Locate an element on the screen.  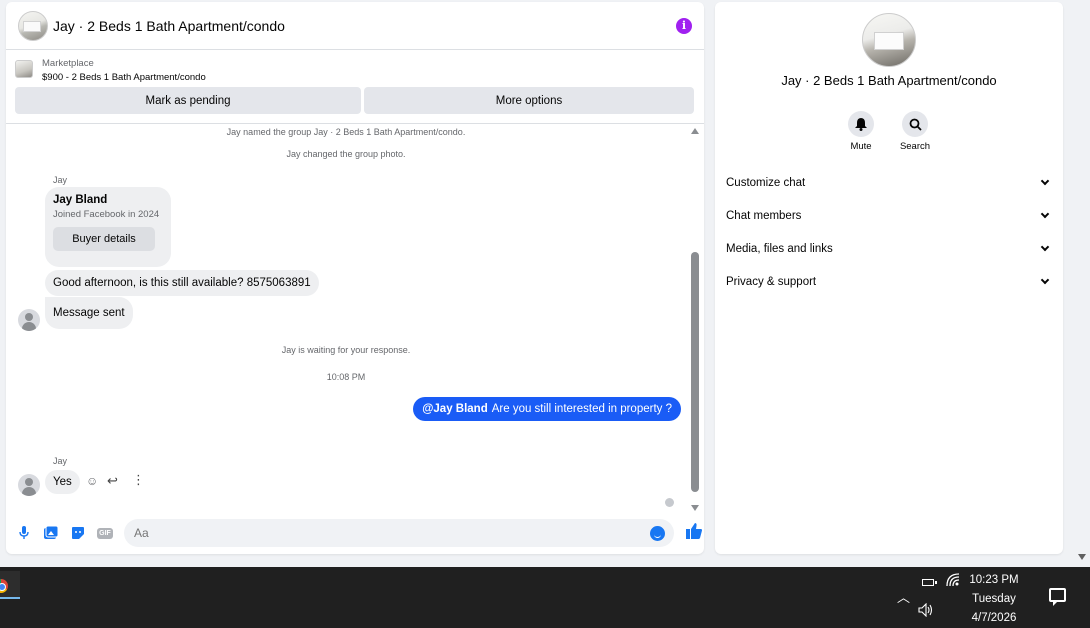
battery-icon is located at coordinates (929, 582).